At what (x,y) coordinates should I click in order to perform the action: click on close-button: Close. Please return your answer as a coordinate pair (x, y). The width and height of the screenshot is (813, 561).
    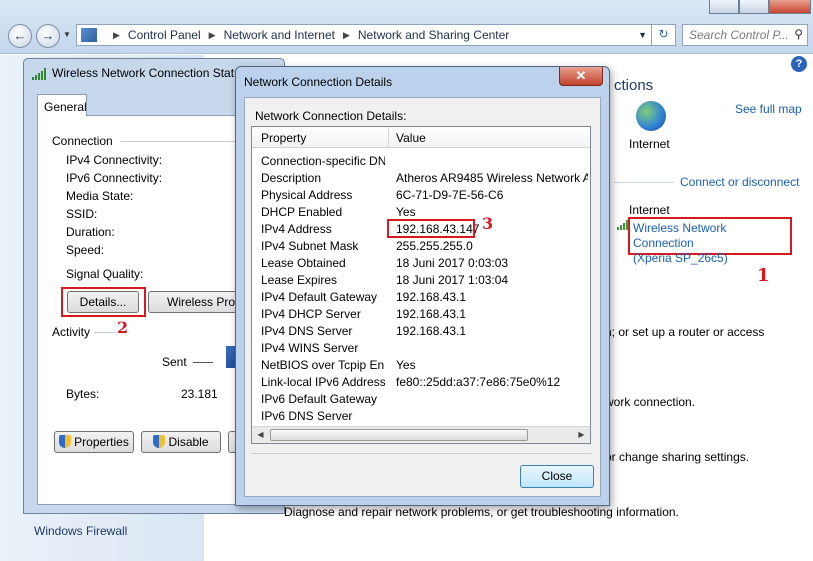
    Looking at the image, I should click on (557, 476).